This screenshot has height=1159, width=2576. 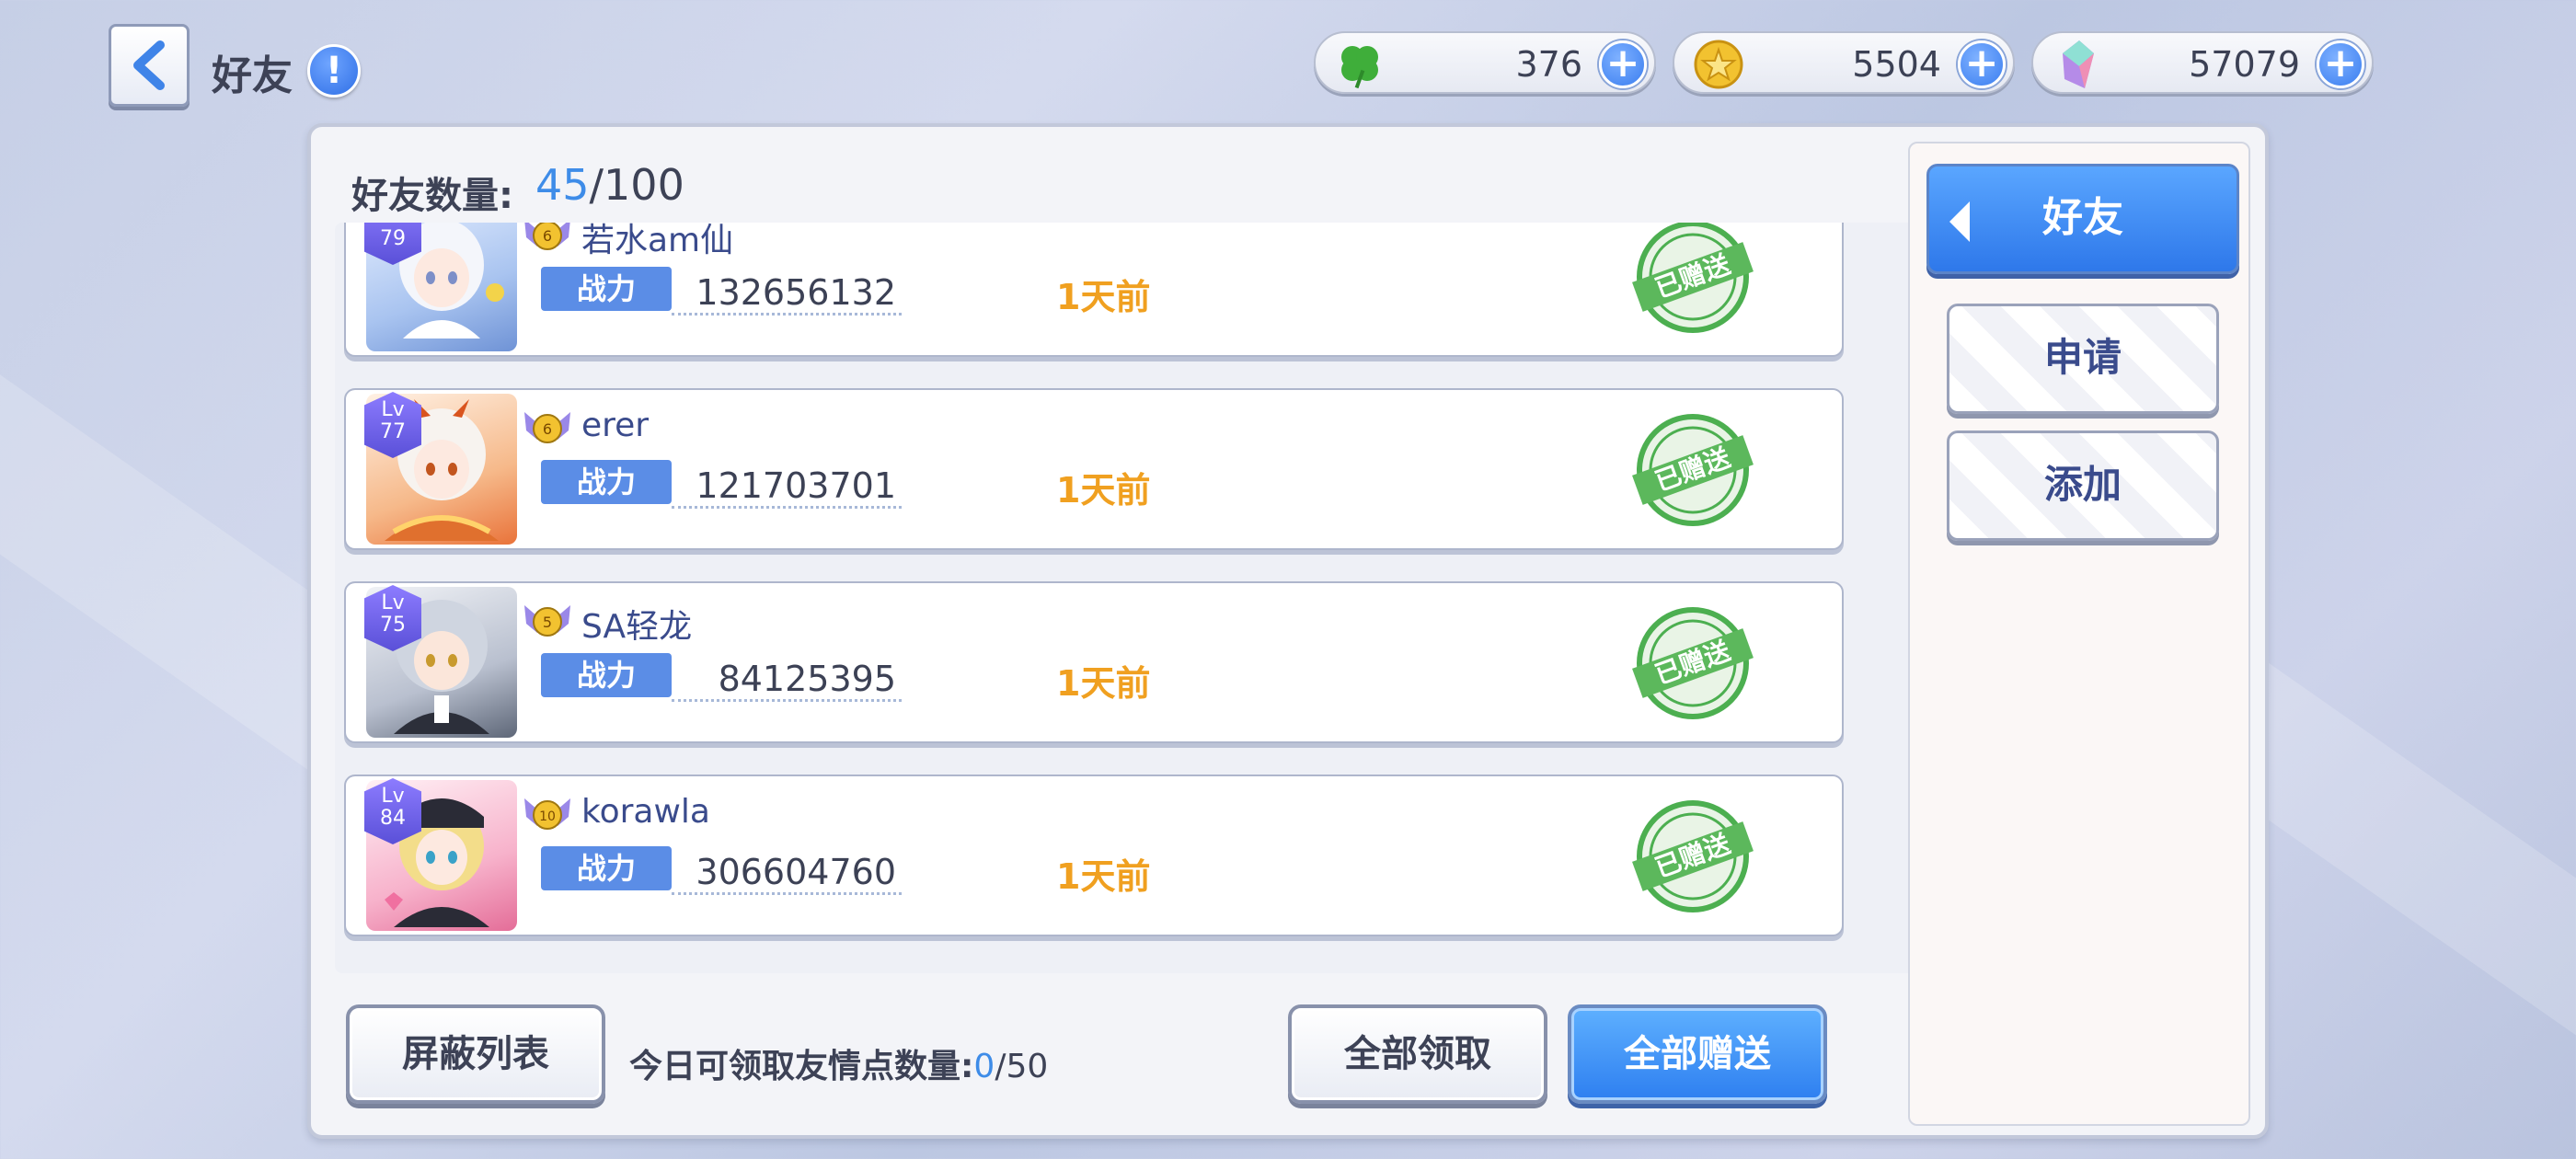 I want to click on back-button, so click(x=149, y=65).